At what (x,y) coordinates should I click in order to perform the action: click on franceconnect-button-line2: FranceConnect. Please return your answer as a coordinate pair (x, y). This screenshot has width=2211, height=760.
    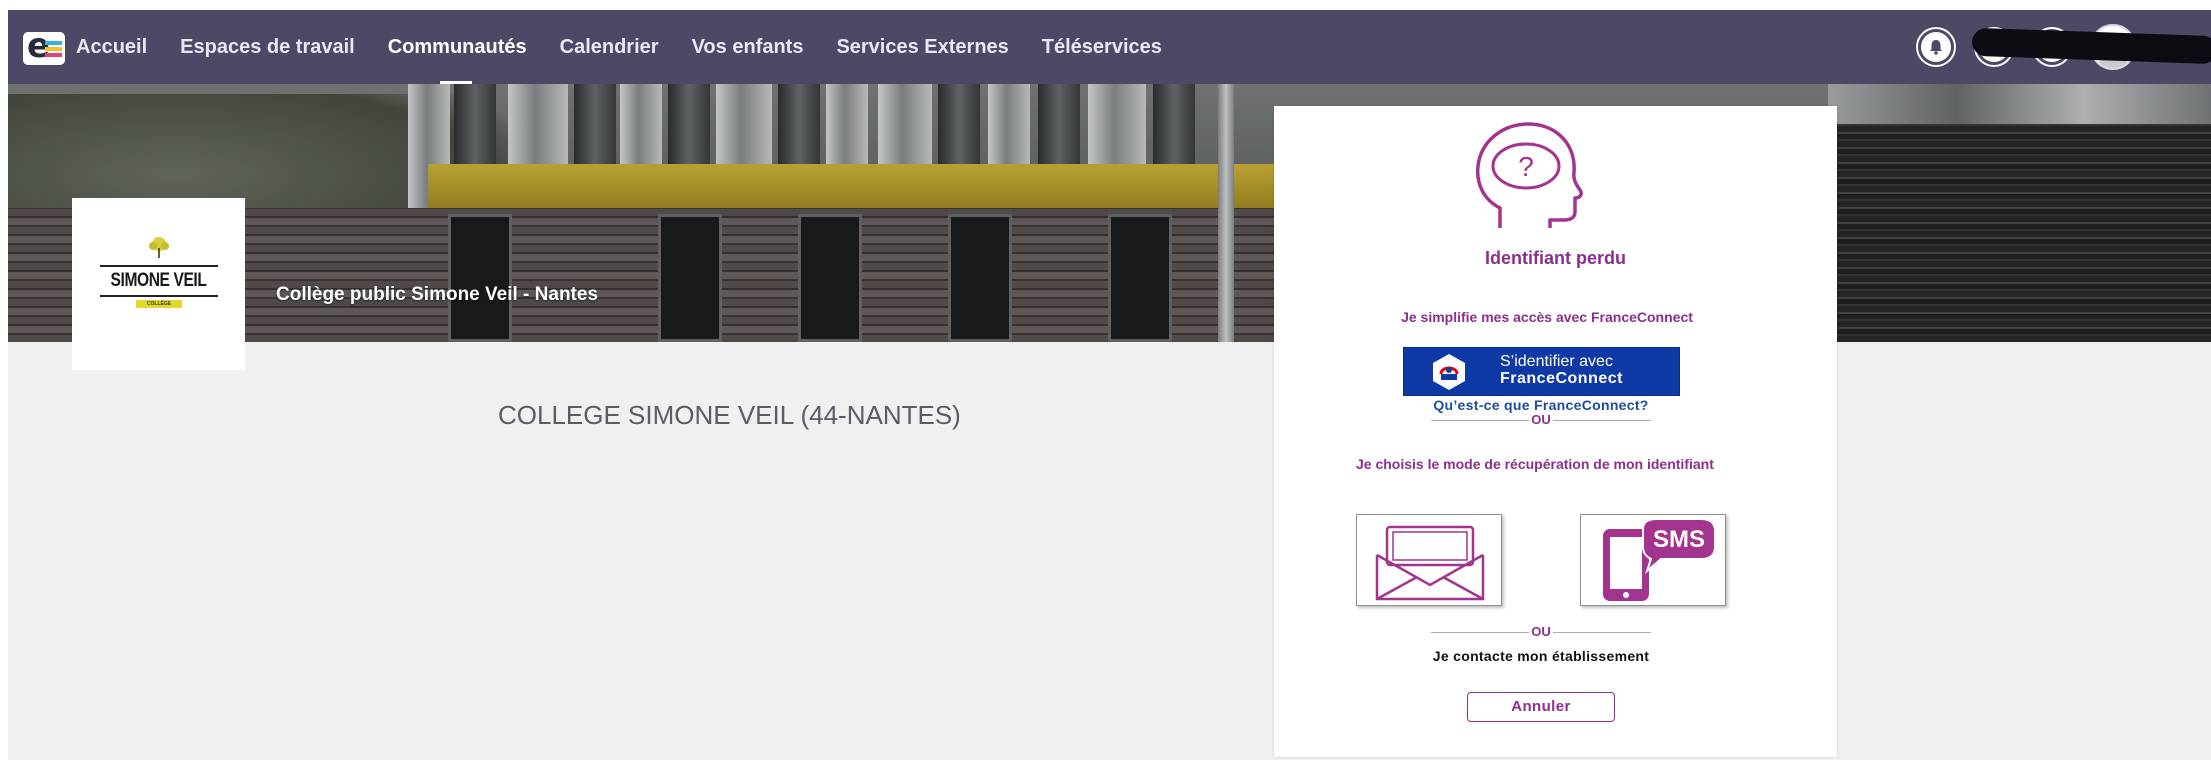
    Looking at the image, I should click on (1561, 378).